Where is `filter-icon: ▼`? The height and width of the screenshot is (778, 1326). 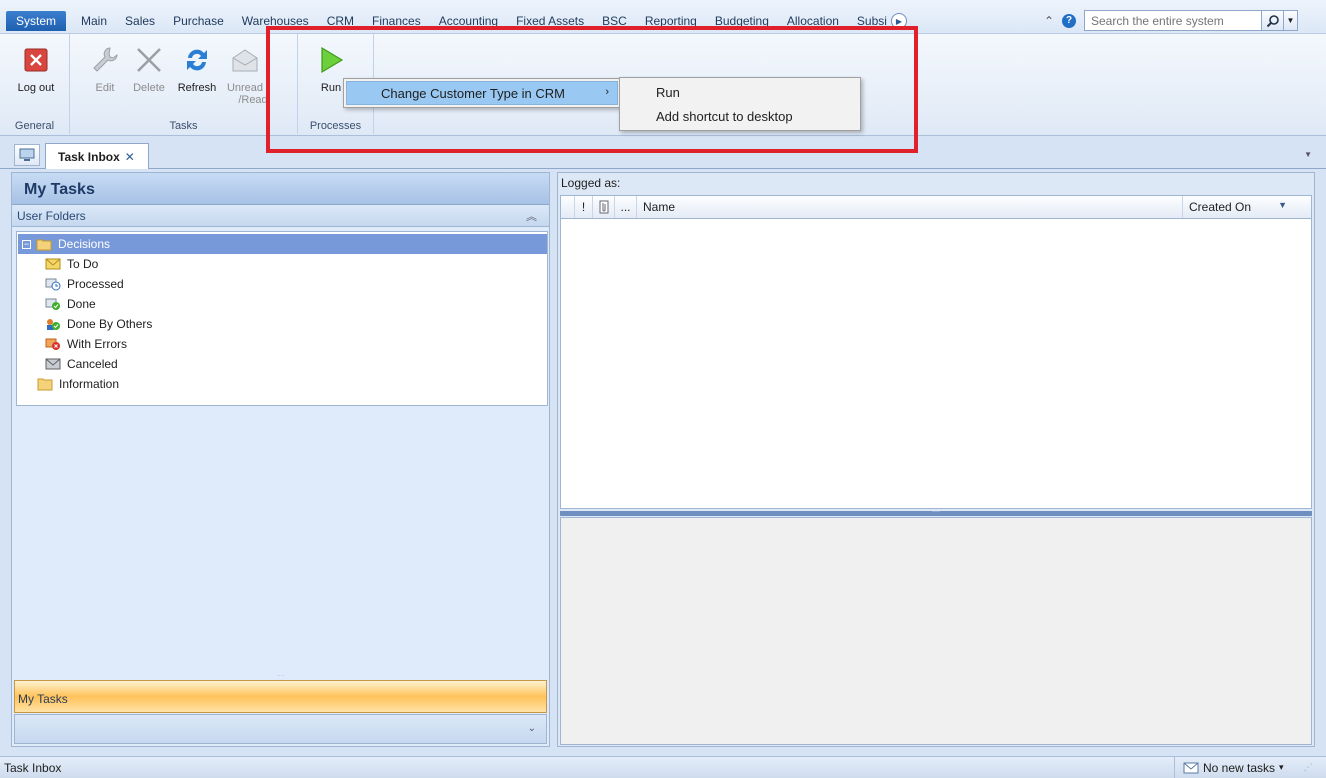
filter-icon: ▼ is located at coordinates (1282, 205).